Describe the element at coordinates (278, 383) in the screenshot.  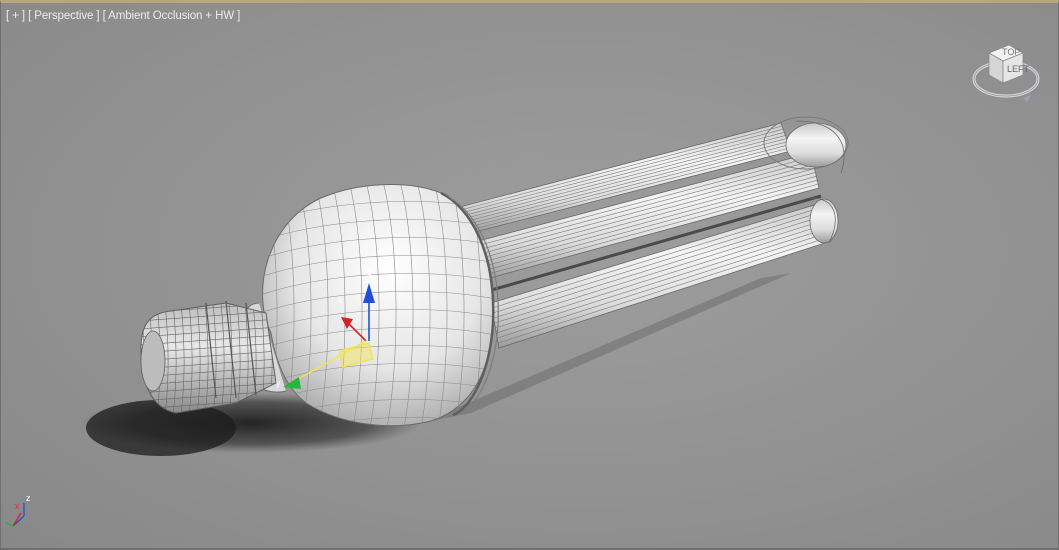
I see `gizmo-y-label: y` at that location.